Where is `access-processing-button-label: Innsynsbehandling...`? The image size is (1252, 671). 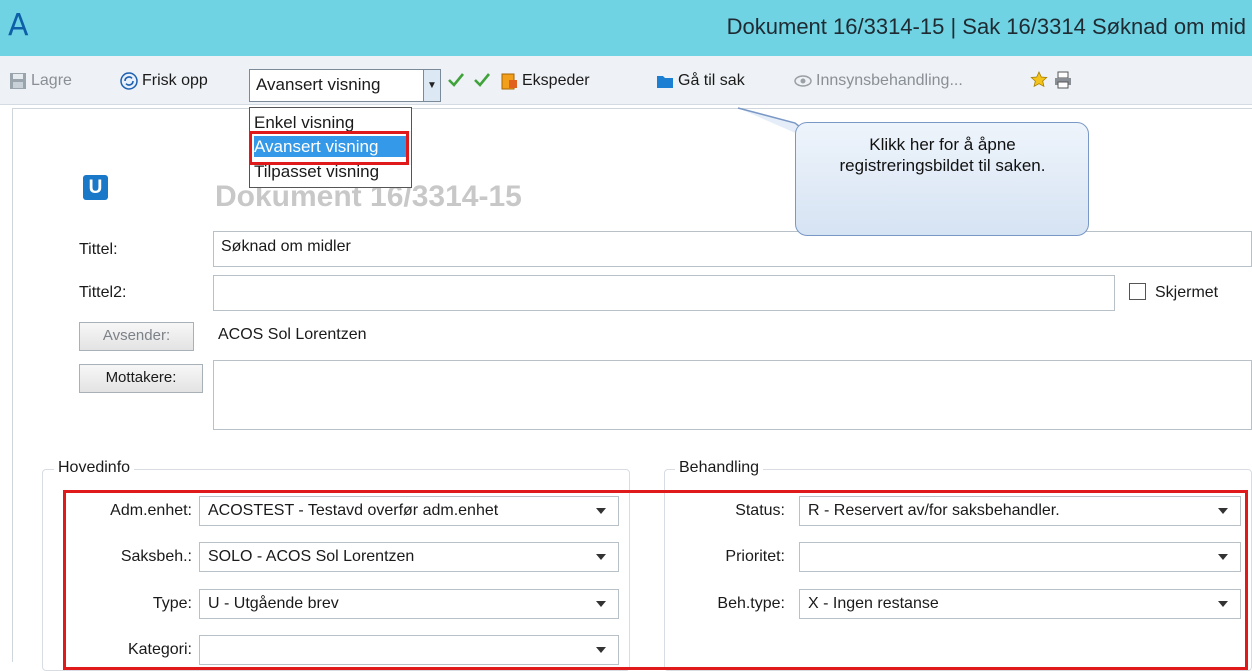
access-processing-button-label: Innsynsbehandling... is located at coordinates (889, 80).